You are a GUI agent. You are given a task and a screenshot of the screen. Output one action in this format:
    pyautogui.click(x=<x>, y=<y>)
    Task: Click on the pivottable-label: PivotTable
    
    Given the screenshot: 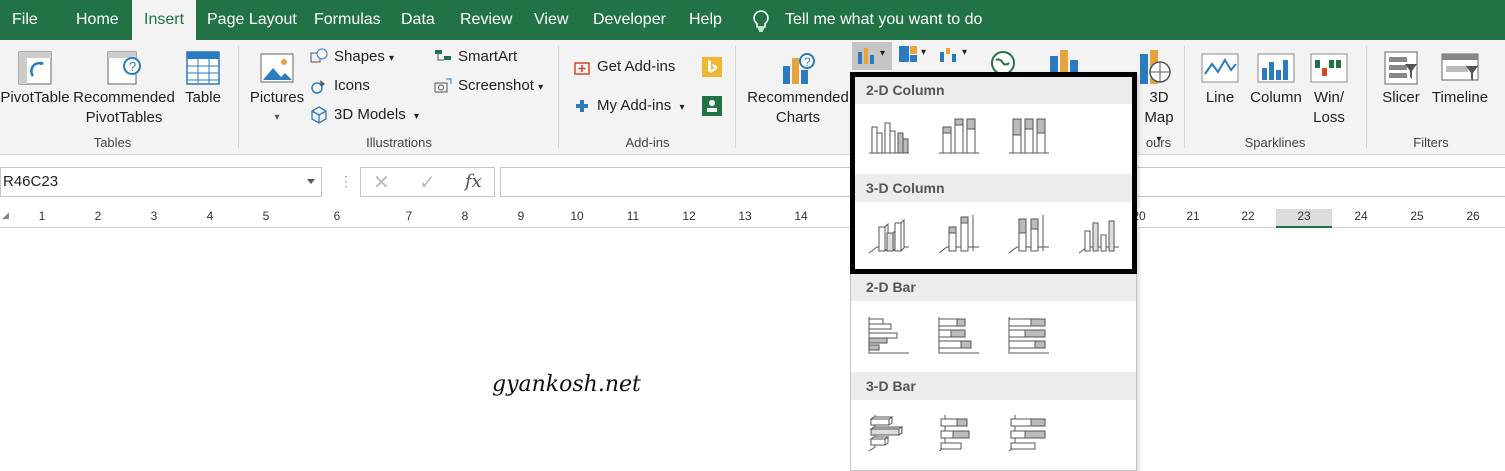 What is the action you would take?
    pyautogui.click(x=35, y=97)
    